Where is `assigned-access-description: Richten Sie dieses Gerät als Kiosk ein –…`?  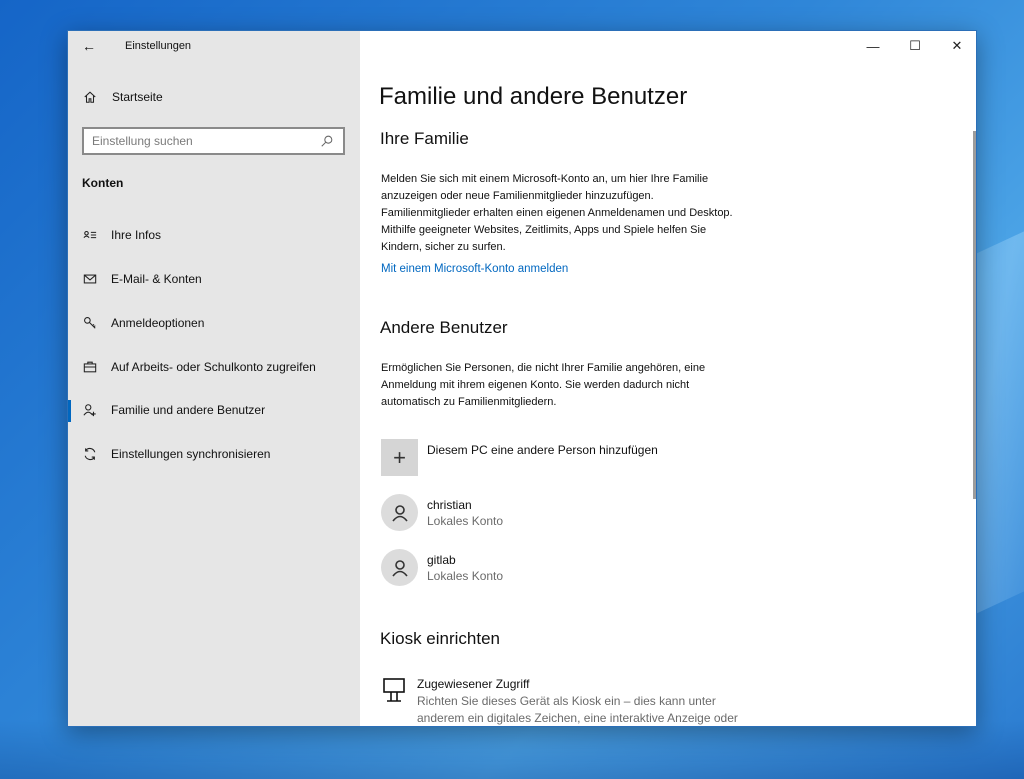
assigned-access-description: Richten Sie dieses Gerät als Kiosk ein –… is located at coordinates (577, 709).